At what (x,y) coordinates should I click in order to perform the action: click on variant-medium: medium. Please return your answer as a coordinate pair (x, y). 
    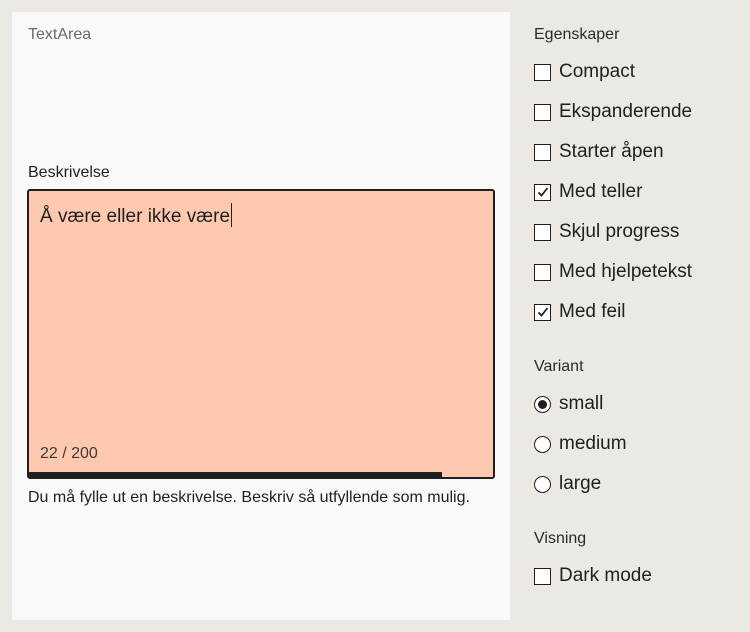
    Looking at the image, I should click on (580, 444).